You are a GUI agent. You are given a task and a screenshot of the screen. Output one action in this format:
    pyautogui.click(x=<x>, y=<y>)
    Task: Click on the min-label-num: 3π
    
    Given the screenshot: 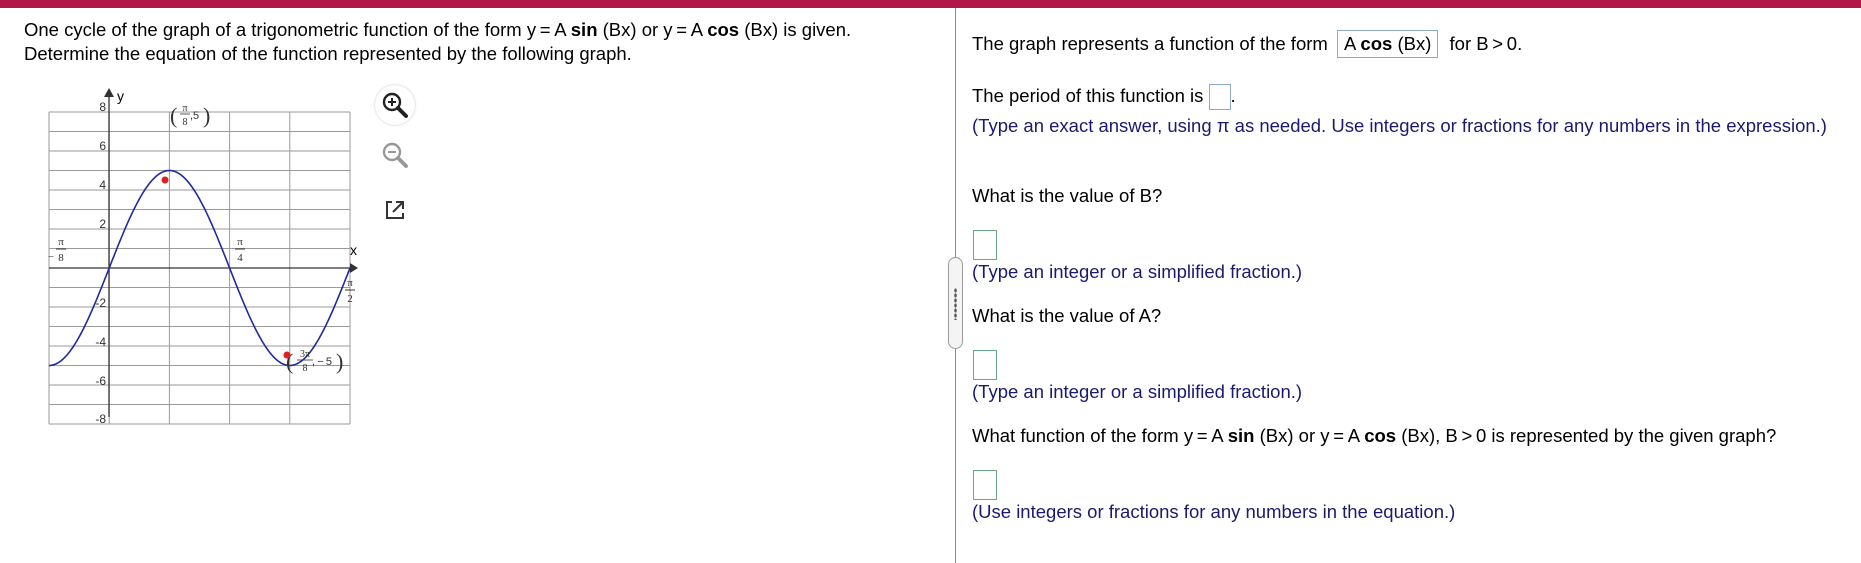 What is the action you would take?
    pyautogui.click(x=305, y=354)
    